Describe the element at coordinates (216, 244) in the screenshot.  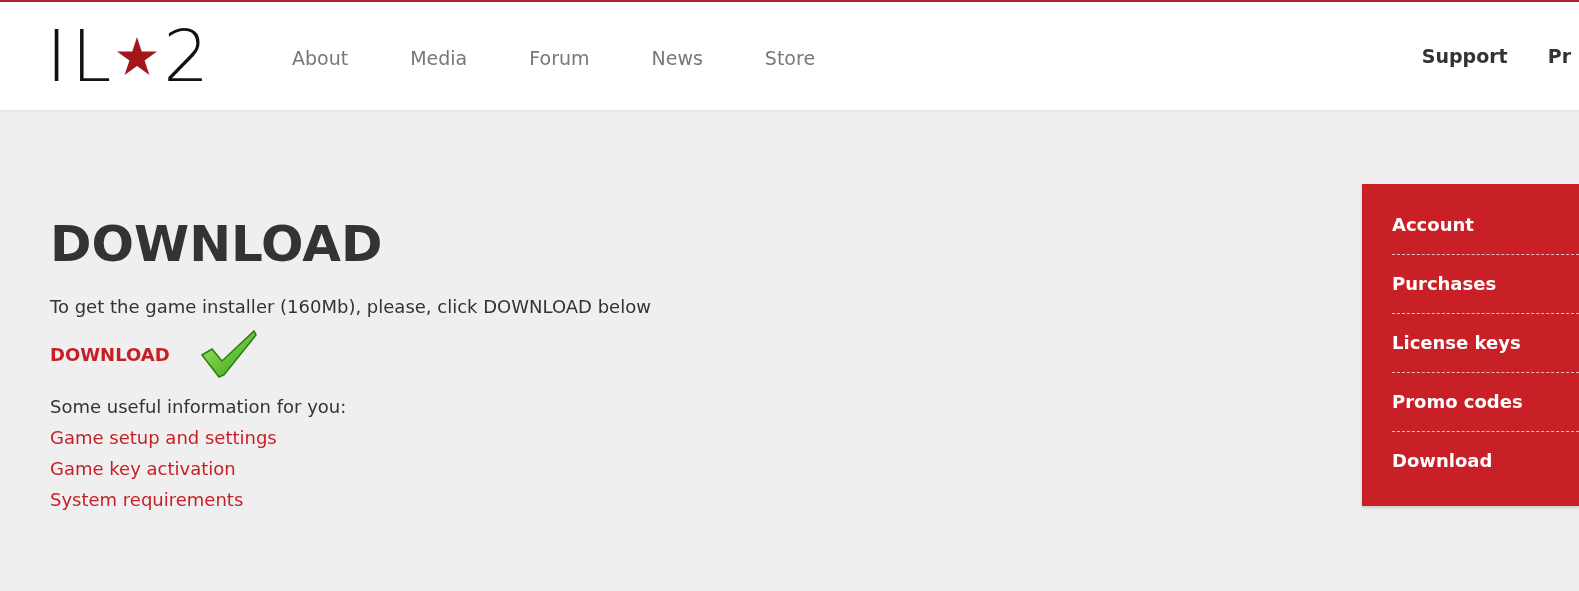
I see `page-title: DOWNLOAD` at that location.